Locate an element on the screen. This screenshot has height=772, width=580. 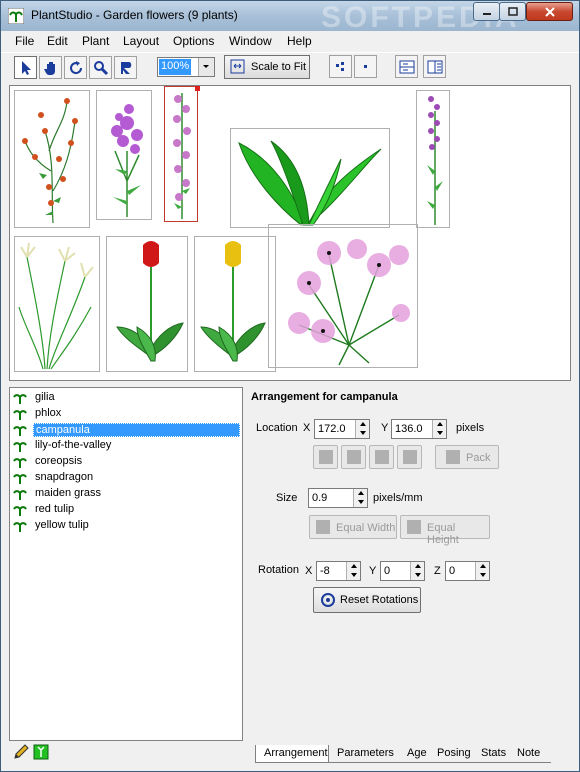
menu-edit: Edit is located at coordinates (57, 41).